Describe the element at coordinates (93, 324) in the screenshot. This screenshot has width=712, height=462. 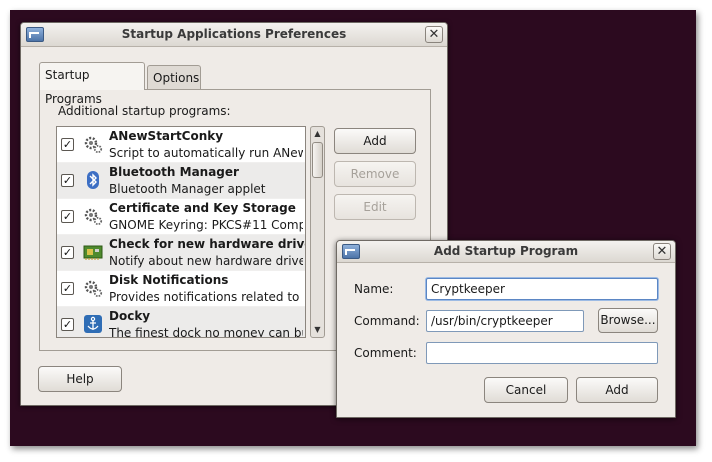
I see `anchor-icon` at that location.